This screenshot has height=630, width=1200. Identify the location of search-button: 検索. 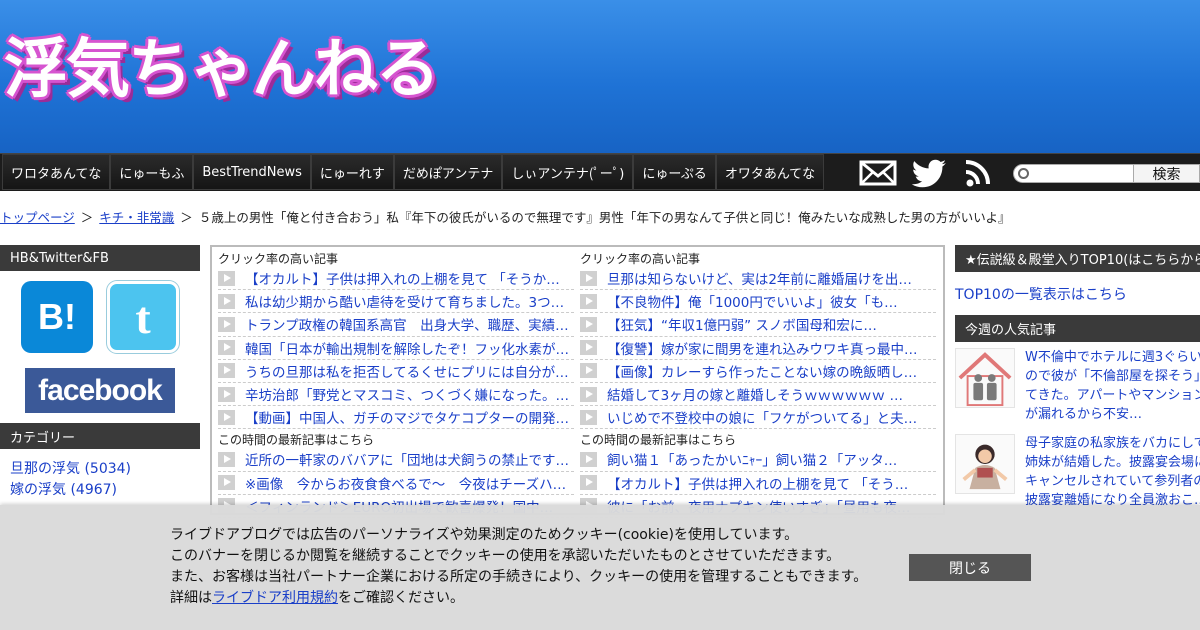
(1166, 173).